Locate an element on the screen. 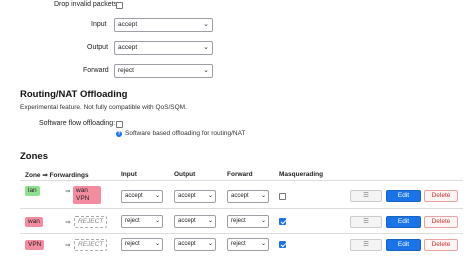 This screenshot has height=263, width=474. row-forward-select: accept ⌄ is located at coordinates (248, 196).